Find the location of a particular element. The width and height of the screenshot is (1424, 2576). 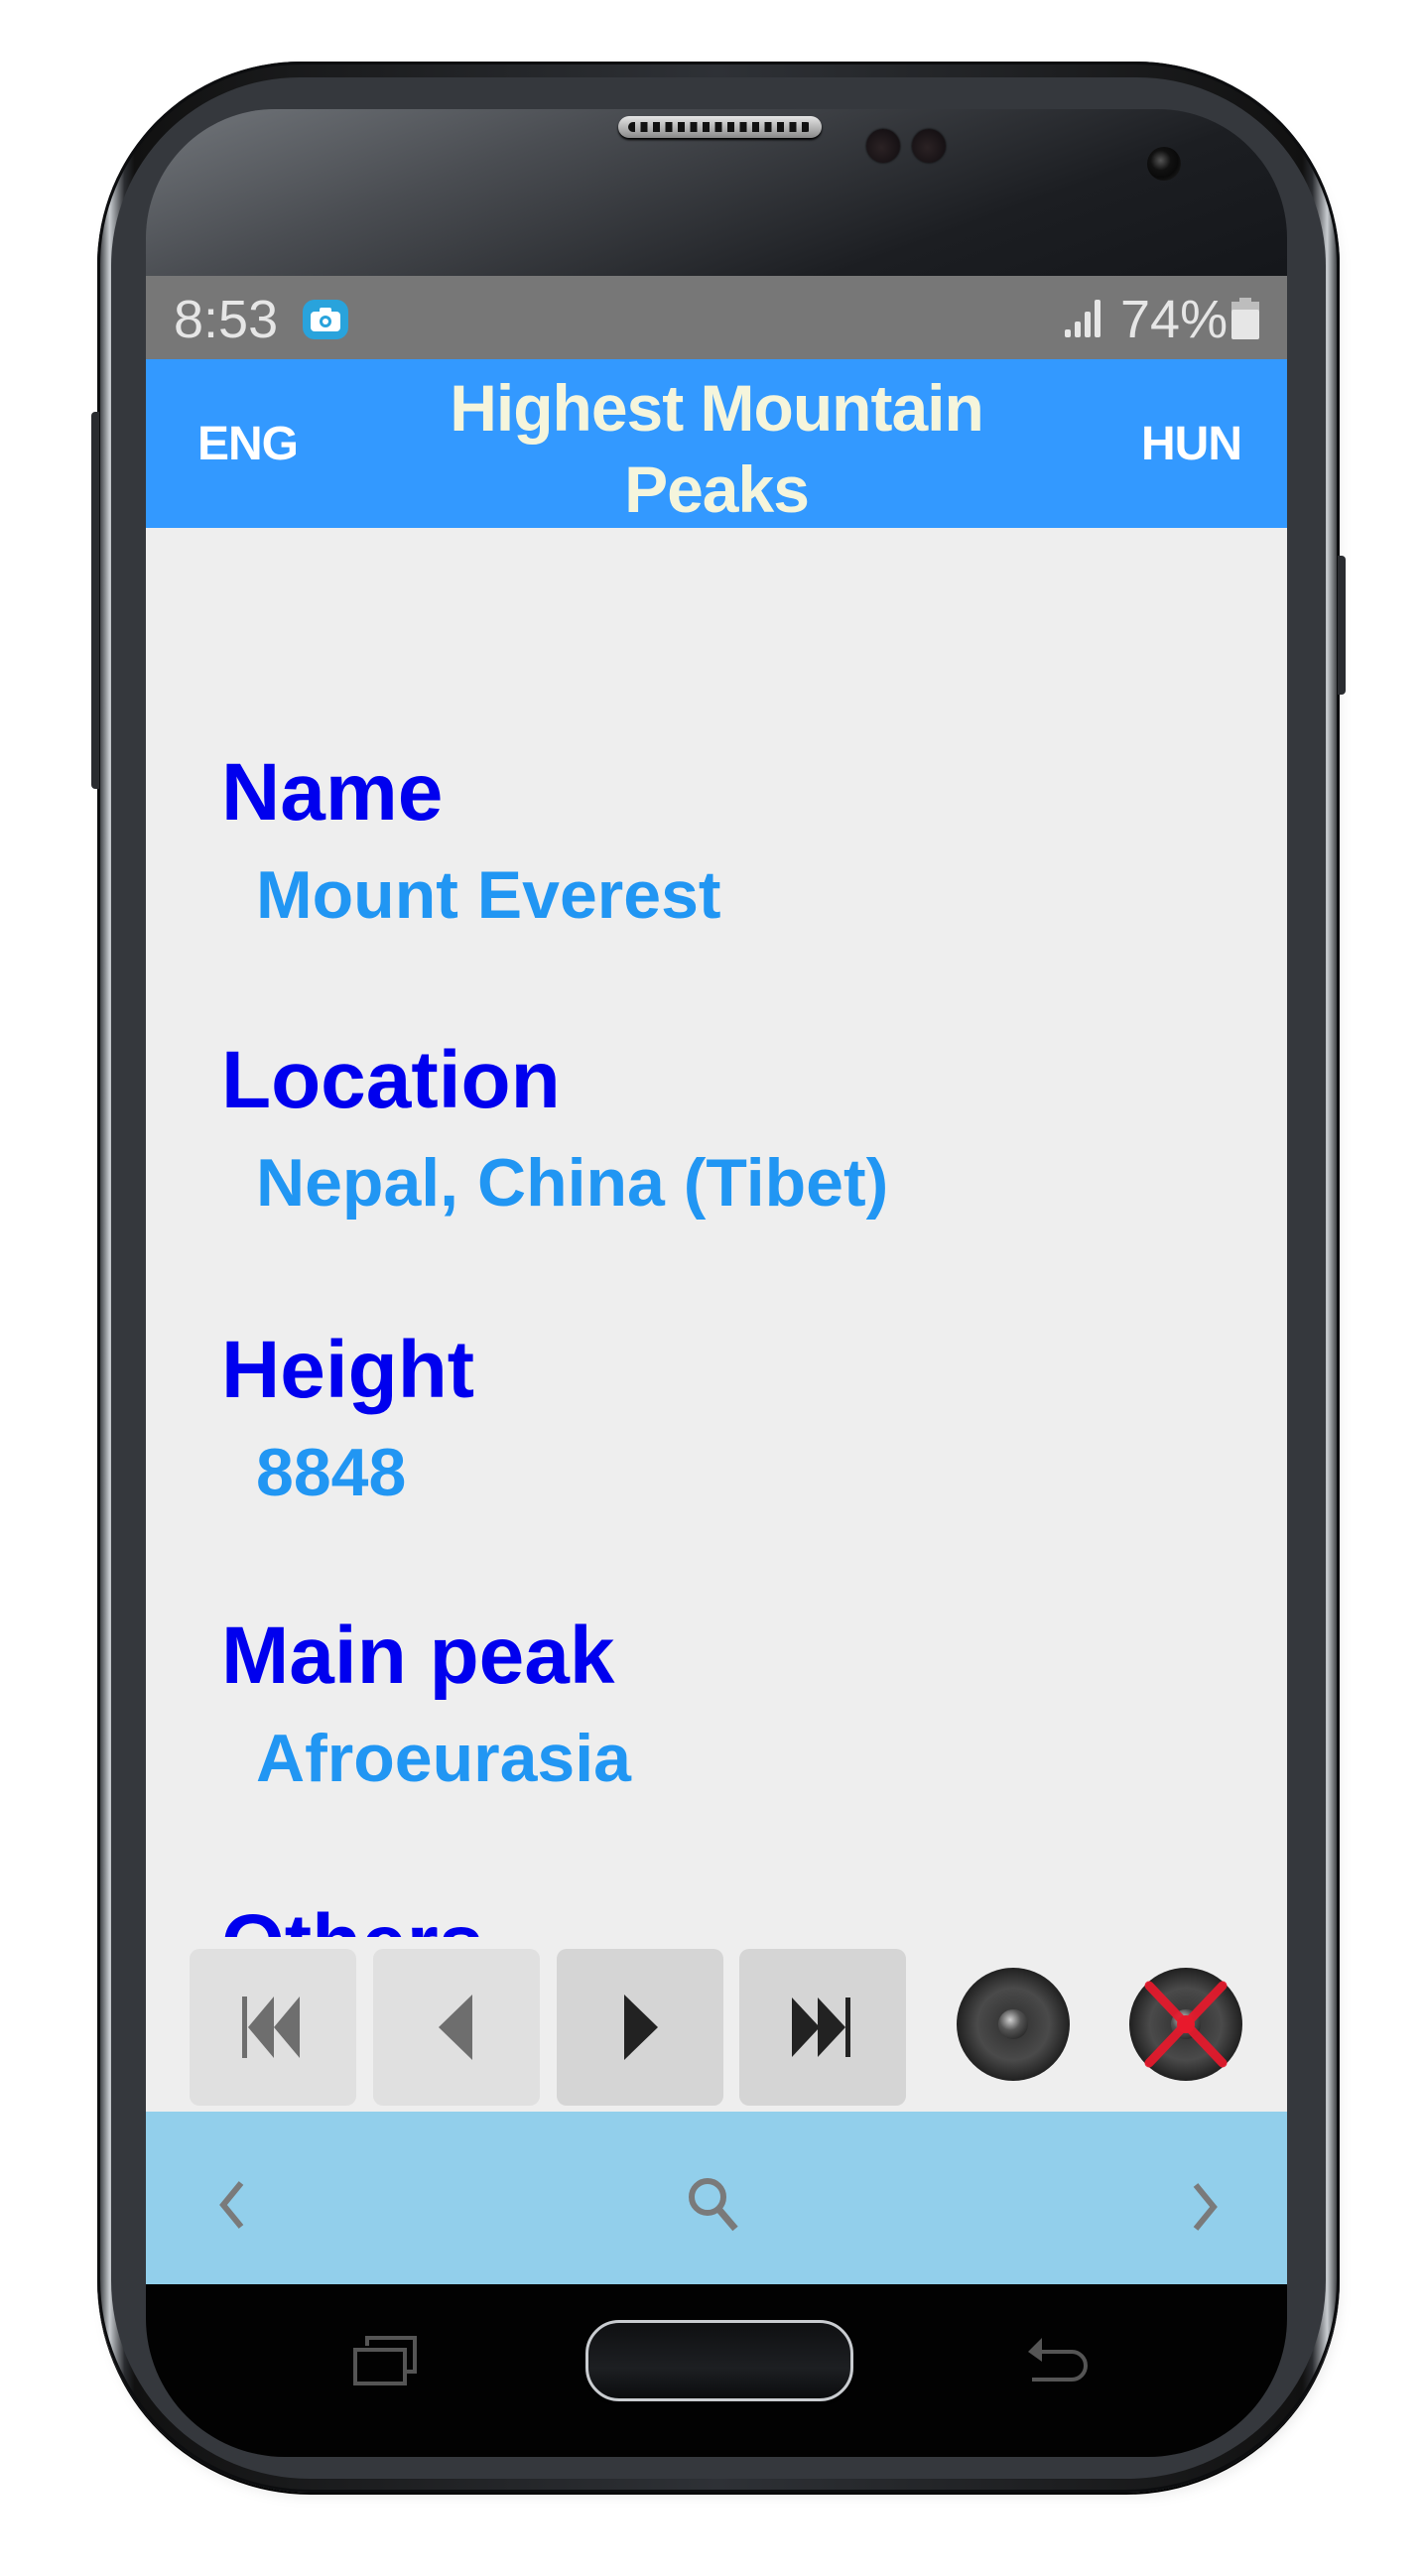

previous-page-button is located at coordinates (230, 2203).